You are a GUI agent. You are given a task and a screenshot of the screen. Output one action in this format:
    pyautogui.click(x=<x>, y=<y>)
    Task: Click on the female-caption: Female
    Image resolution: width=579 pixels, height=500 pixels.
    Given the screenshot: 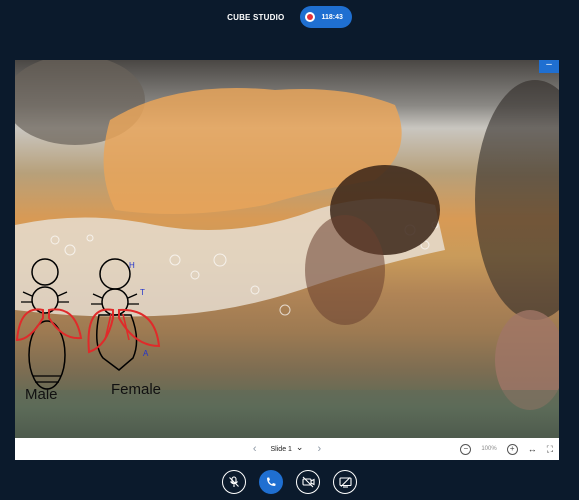 What is the action you would take?
    pyautogui.click(x=136, y=389)
    